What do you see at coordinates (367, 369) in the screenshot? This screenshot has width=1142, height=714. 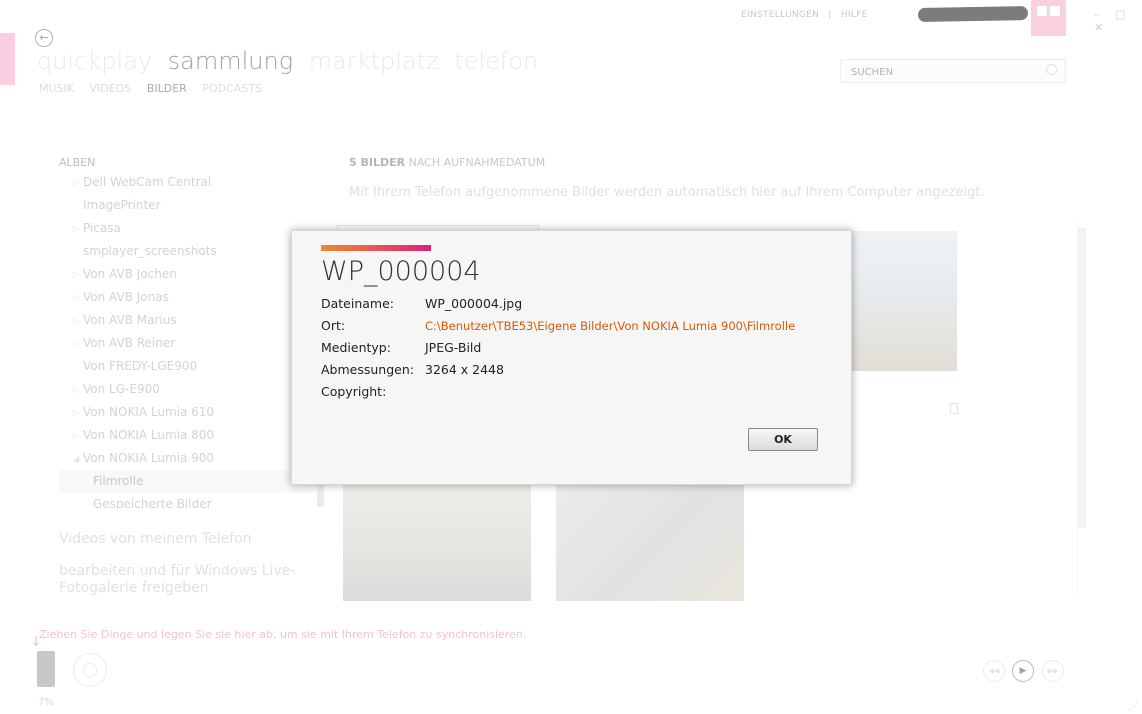 I see `dialog-key: Abmessungen:` at bounding box center [367, 369].